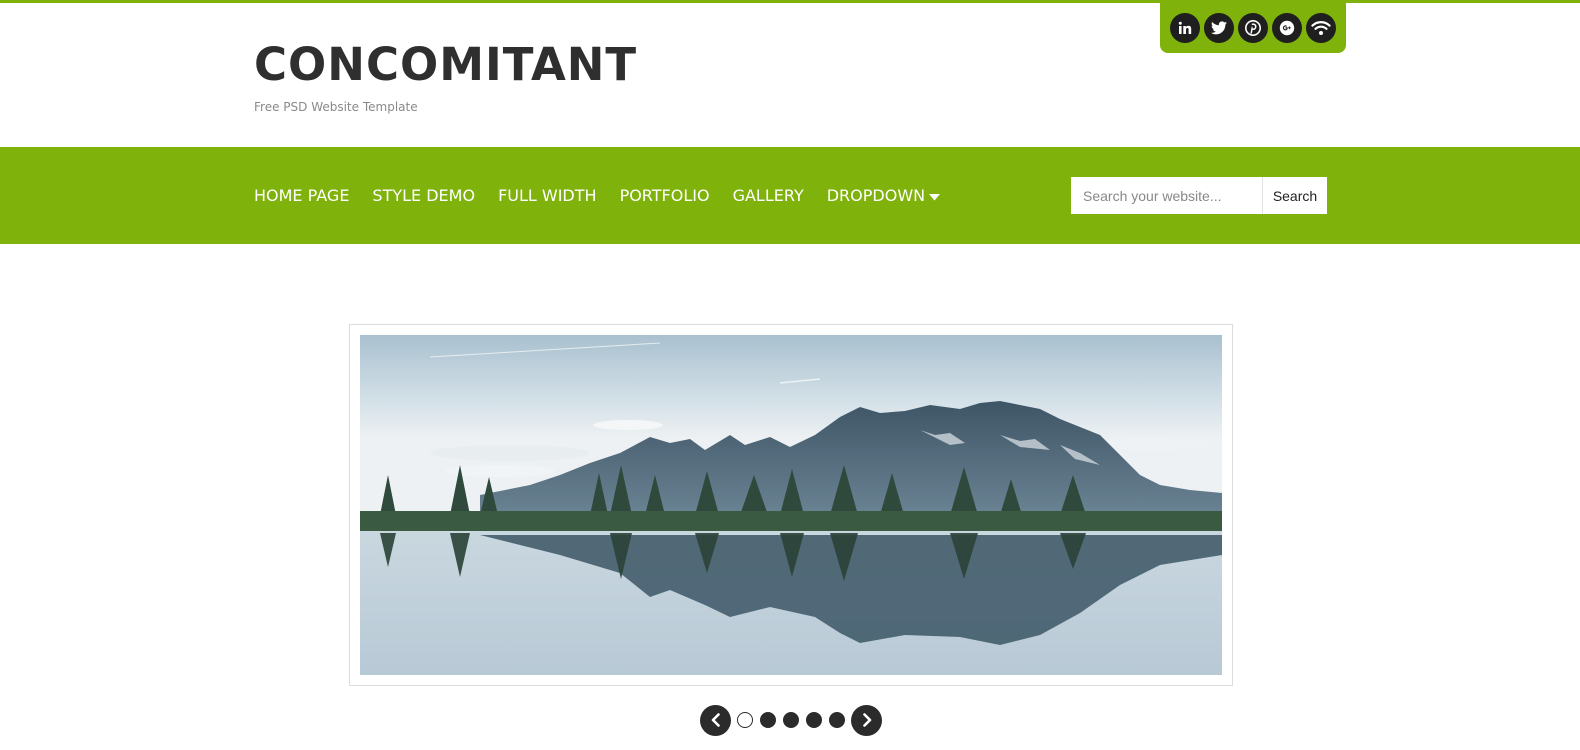  Describe the element at coordinates (1166, 195) in the screenshot. I see `search-input` at that location.